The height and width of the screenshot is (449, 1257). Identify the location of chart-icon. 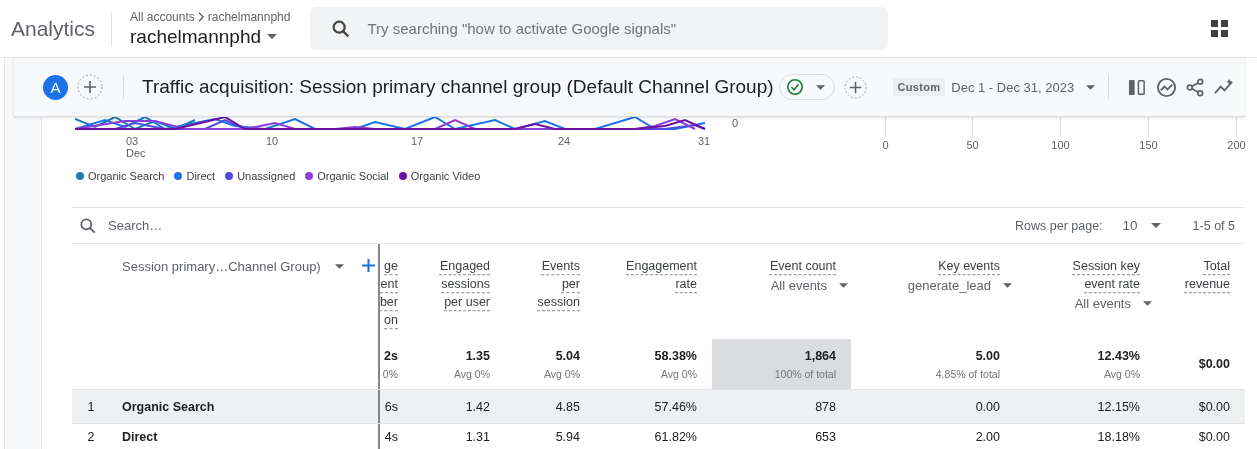
(1167, 87).